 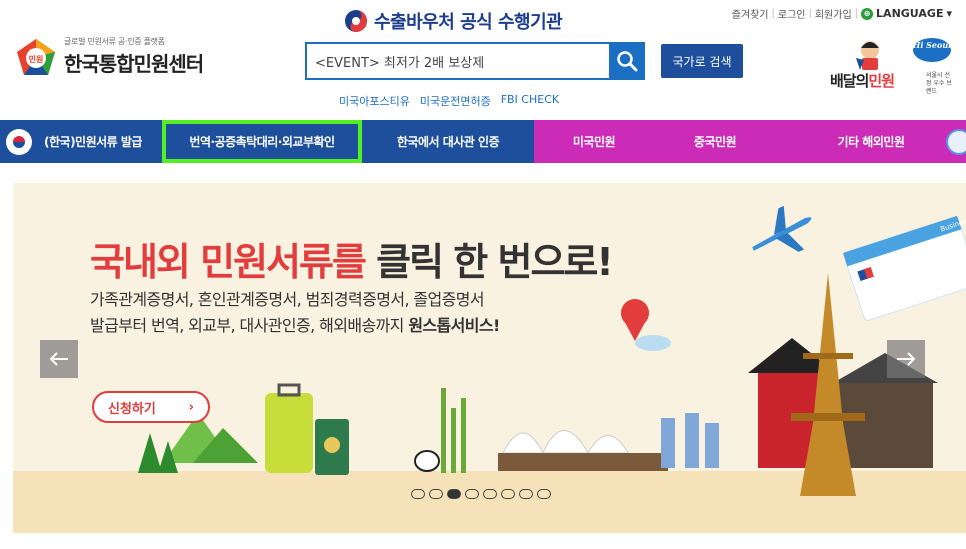 I want to click on language-label: LANGUAGE, so click(x=910, y=13).